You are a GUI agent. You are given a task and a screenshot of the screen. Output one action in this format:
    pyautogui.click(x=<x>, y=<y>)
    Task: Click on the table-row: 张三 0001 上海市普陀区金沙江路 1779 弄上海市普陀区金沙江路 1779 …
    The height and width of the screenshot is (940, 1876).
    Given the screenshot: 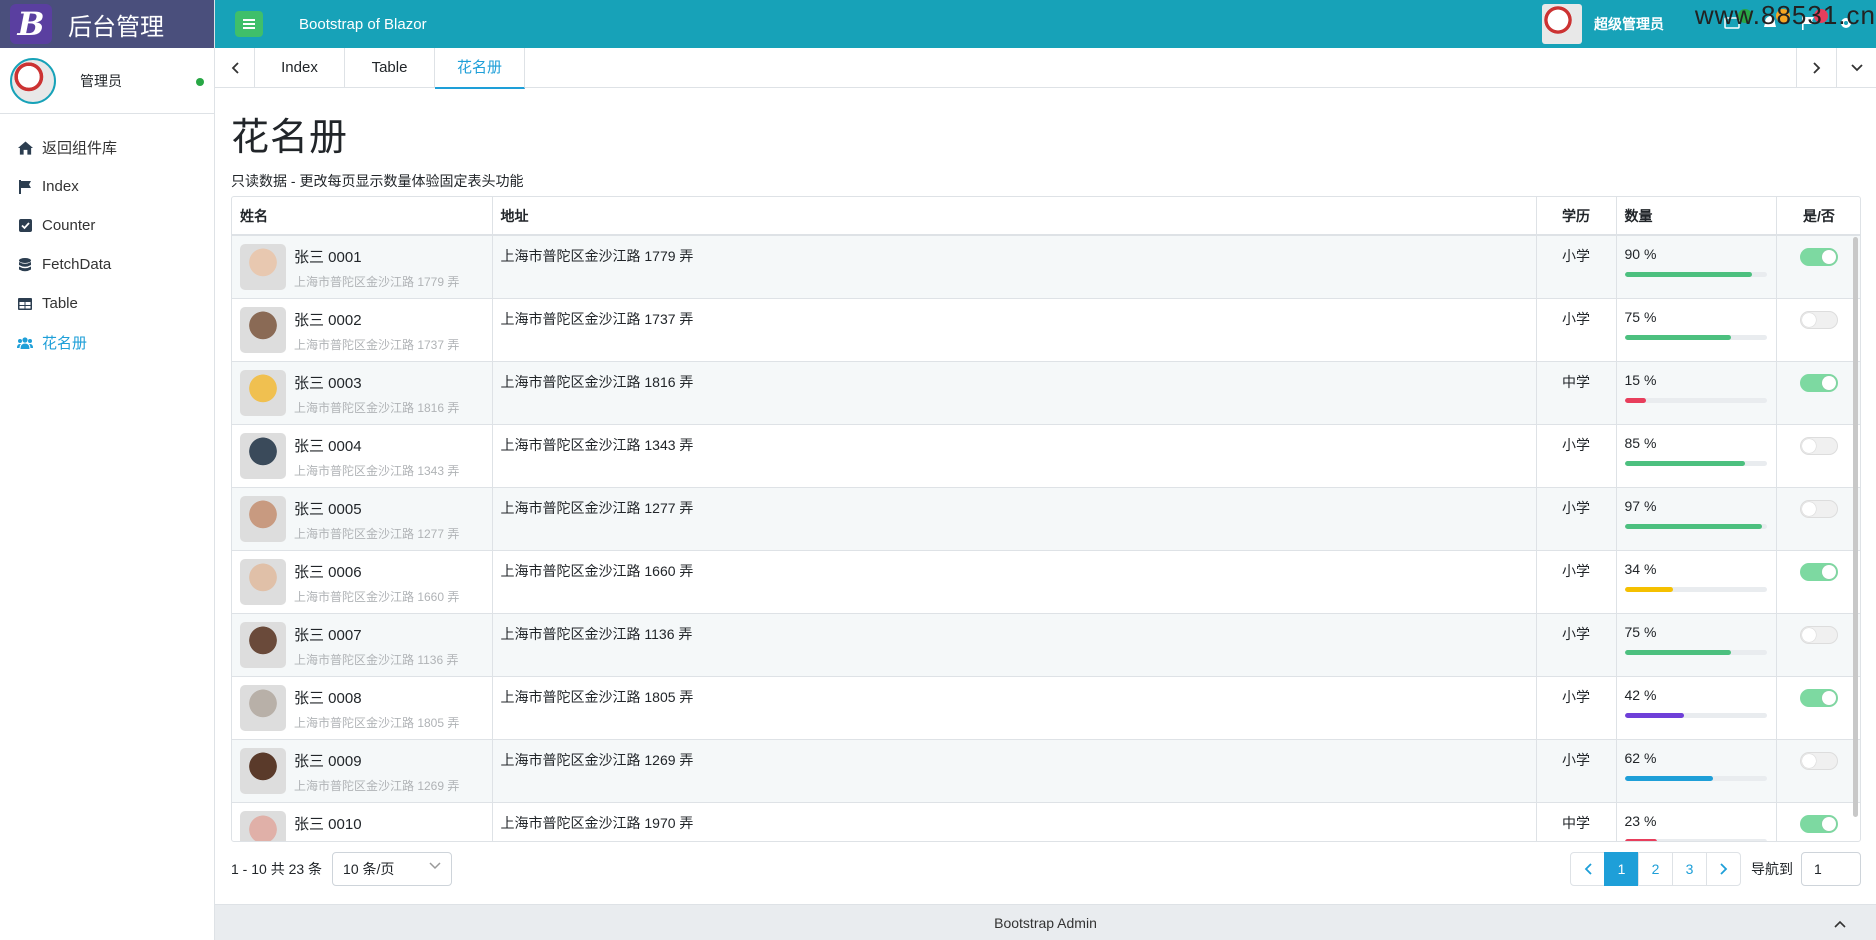 What is the action you would take?
    pyautogui.click(x=1046, y=267)
    